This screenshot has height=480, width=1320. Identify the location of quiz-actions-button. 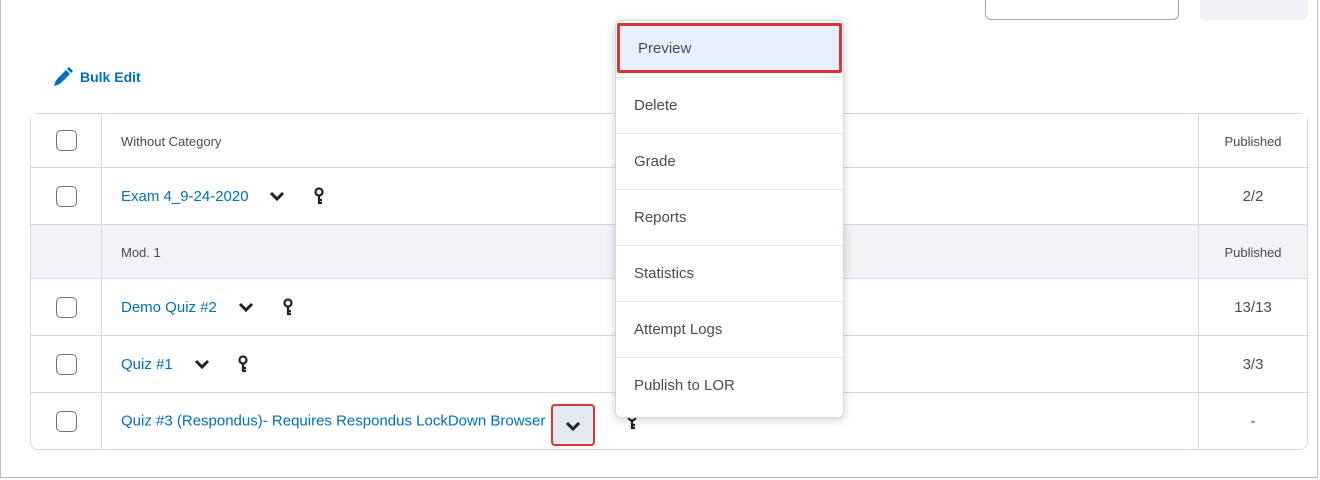
(573, 425).